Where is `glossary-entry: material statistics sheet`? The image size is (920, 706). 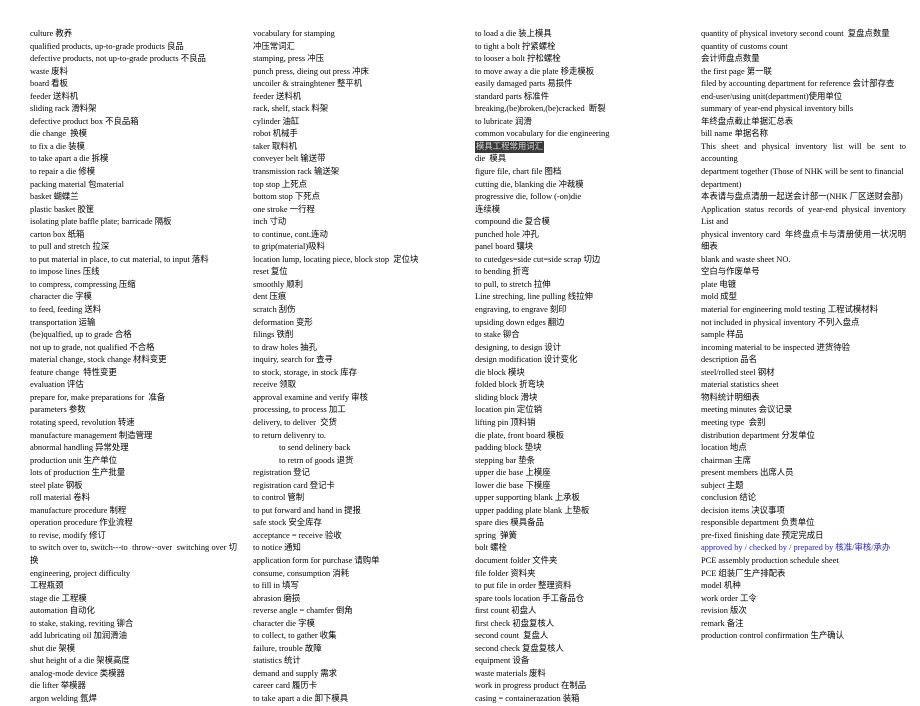 glossary-entry: material statistics sheet is located at coordinates (739, 385).